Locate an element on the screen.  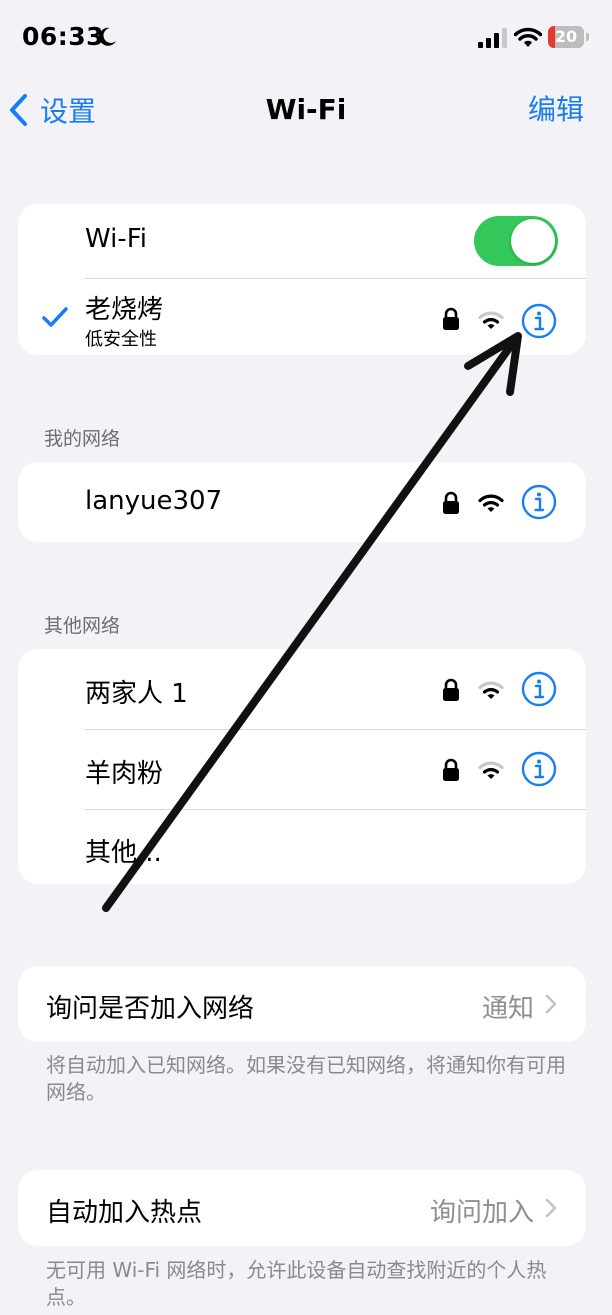
page-title: Wi-Fi is located at coordinates (306, 109).